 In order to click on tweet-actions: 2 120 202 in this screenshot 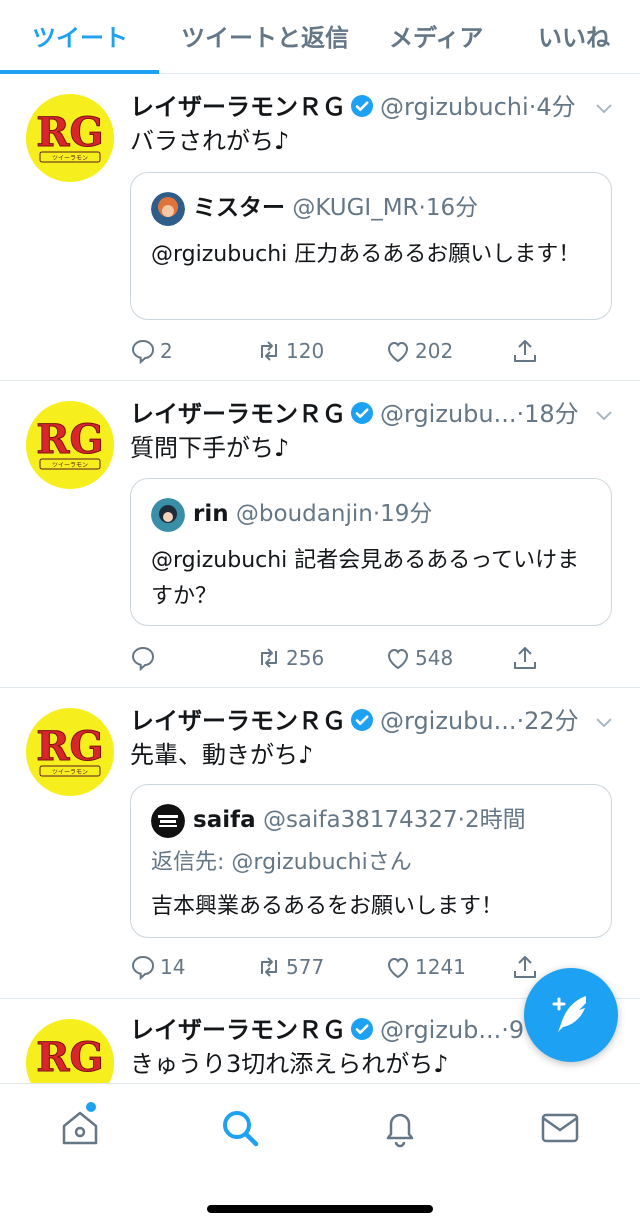, I will do `click(375, 351)`.